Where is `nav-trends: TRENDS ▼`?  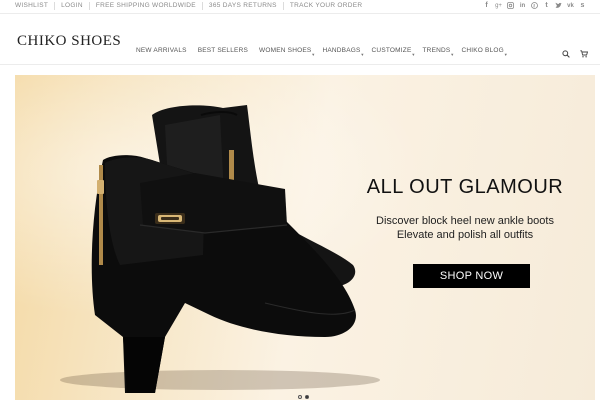 nav-trends: TRENDS ▼ is located at coordinates (438, 52).